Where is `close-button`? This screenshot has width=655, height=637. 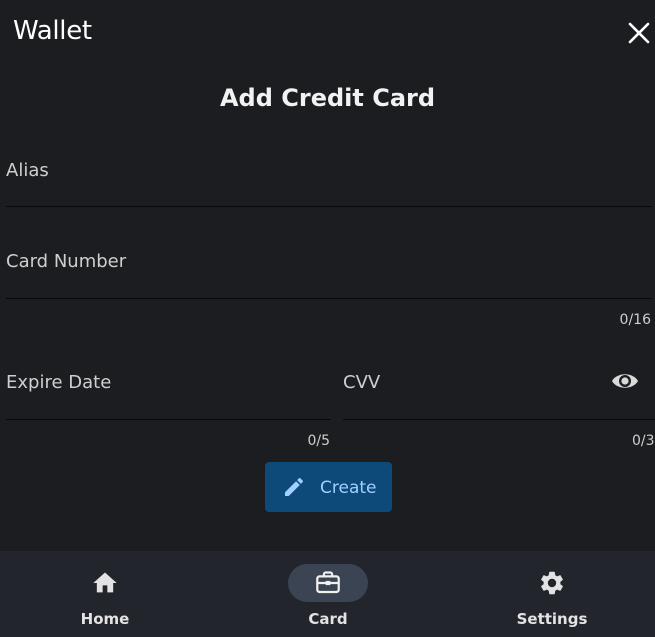
close-button is located at coordinates (639, 33).